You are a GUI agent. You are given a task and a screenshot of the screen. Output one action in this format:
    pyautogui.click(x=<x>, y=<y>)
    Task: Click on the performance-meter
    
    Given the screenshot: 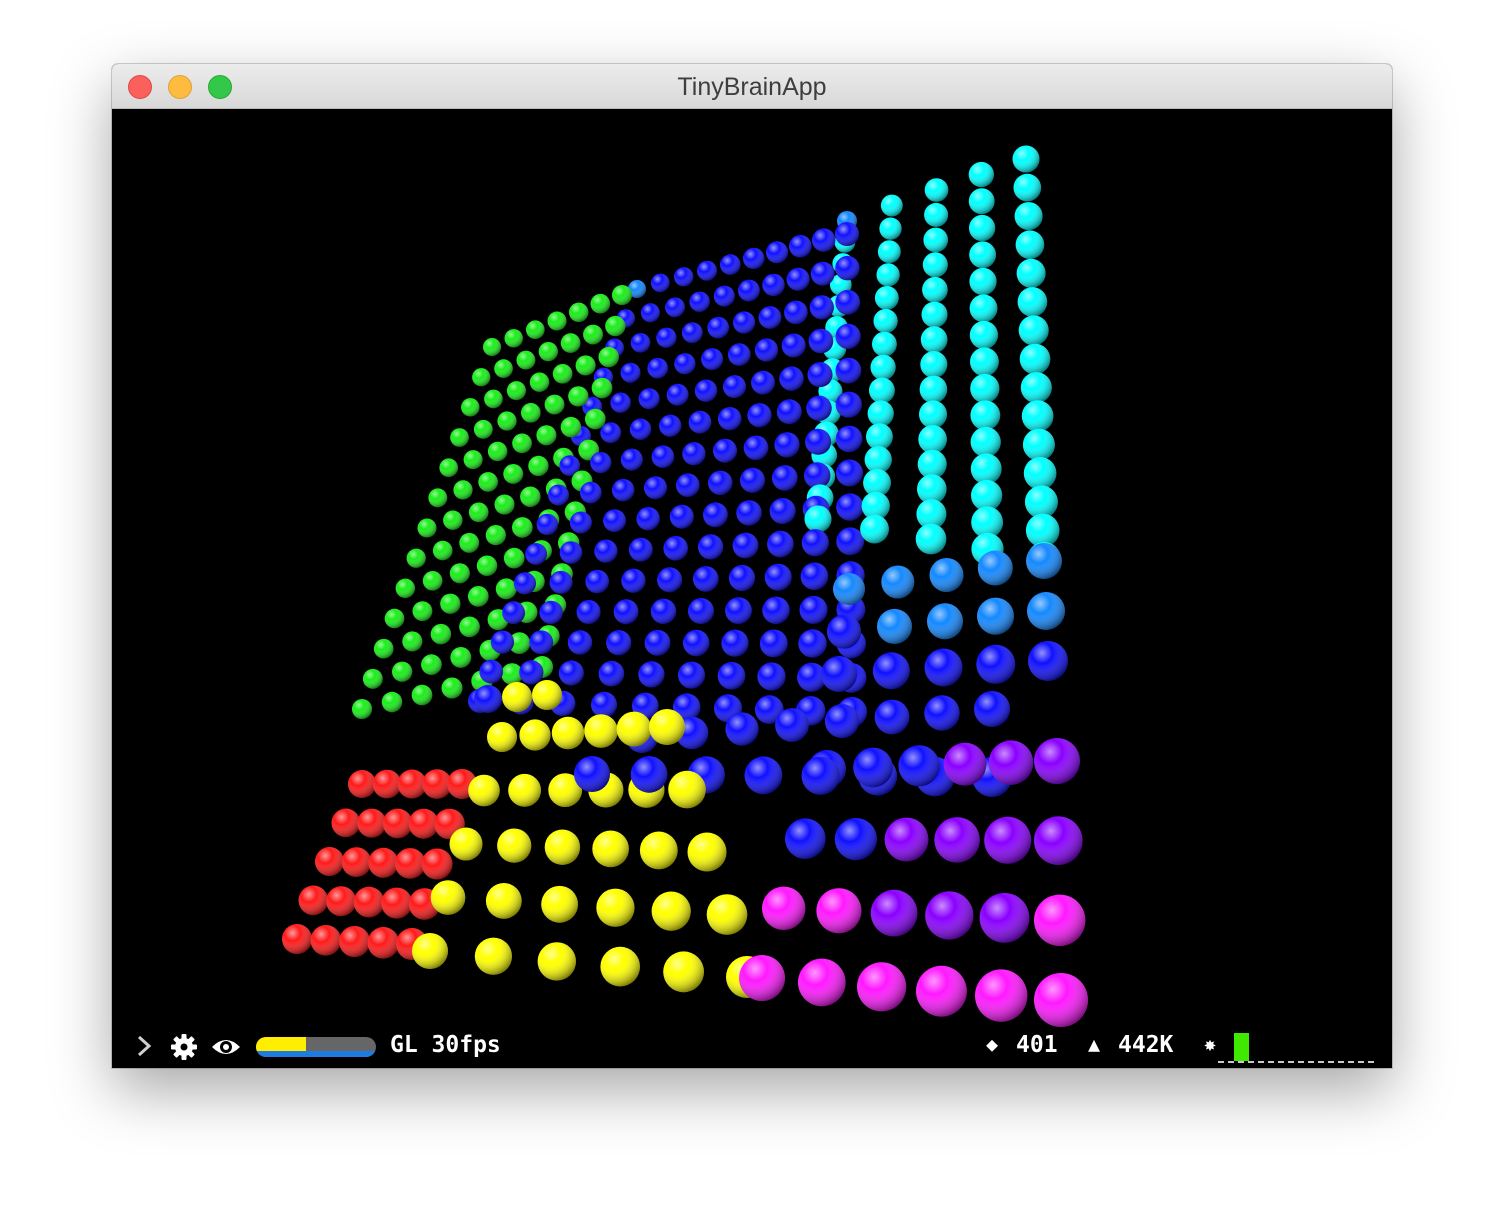 What is the action you would take?
    pyautogui.click(x=316, y=1047)
    